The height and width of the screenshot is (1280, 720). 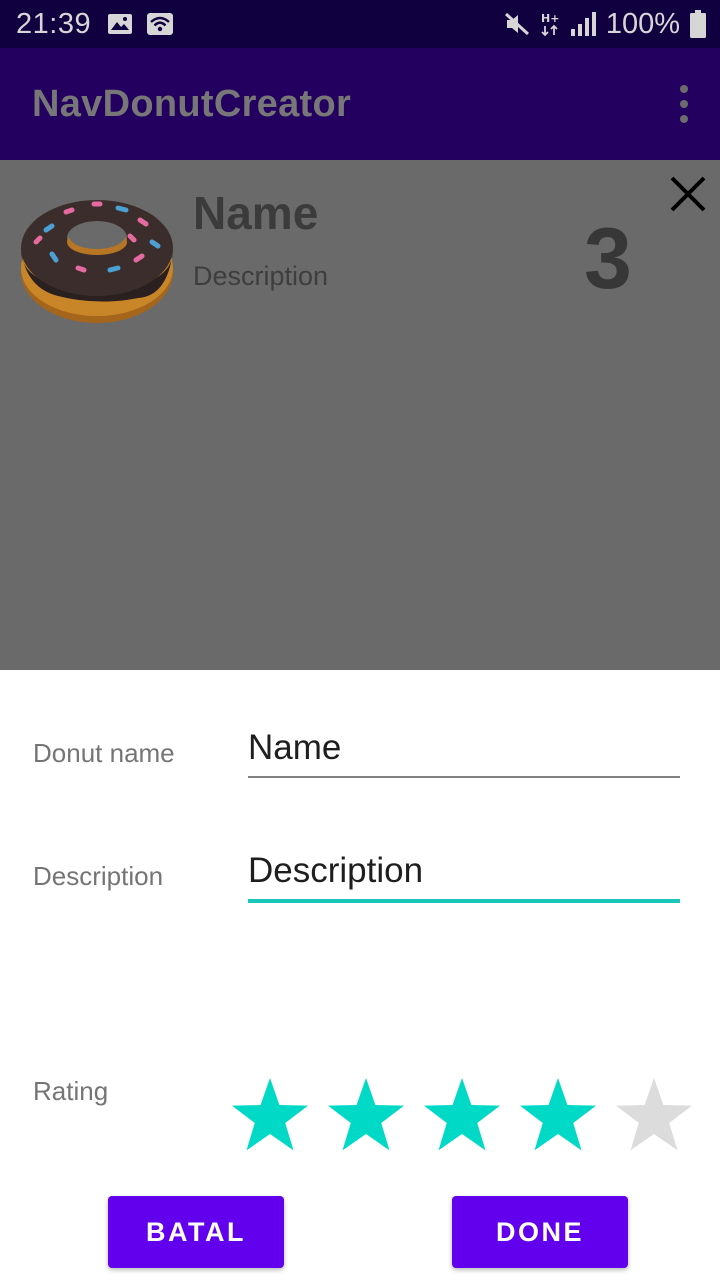 What do you see at coordinates (71, 1091) in the screenshot?
I see `rating-label: Rating` at bounding box center [71, 1091].